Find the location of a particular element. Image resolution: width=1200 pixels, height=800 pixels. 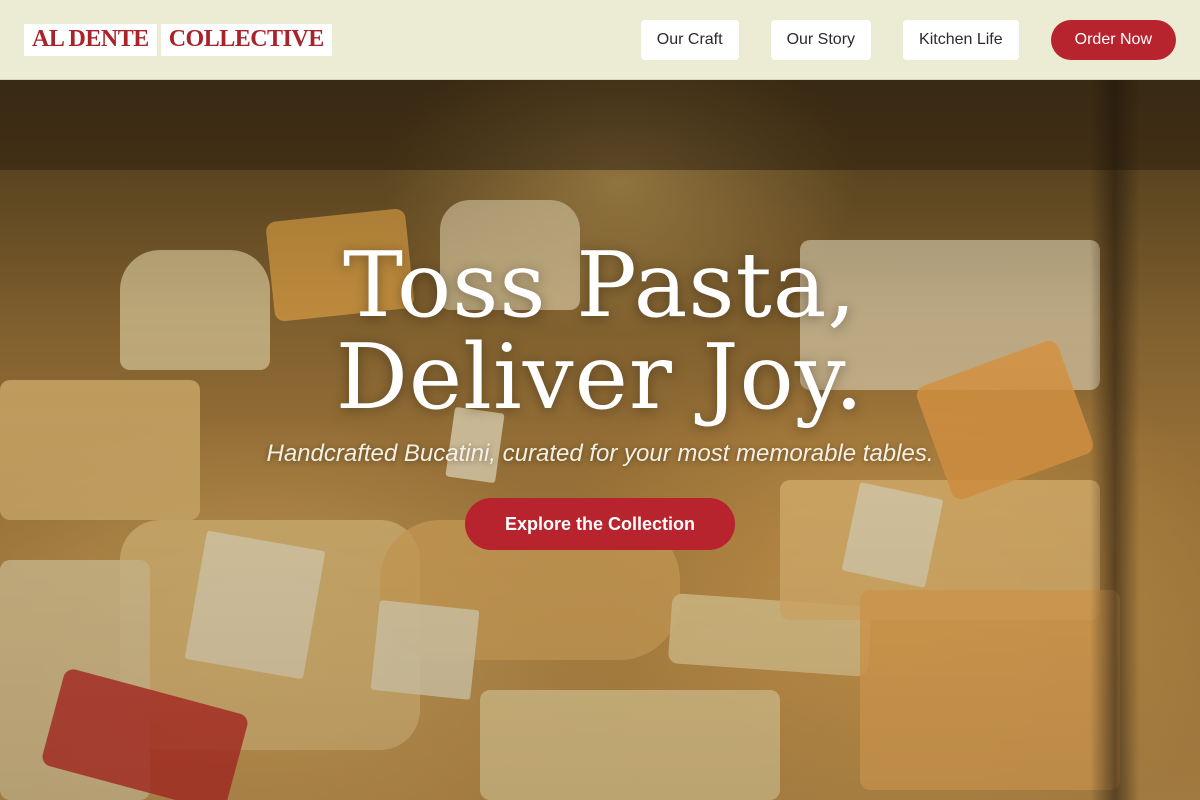

brand-logo: AL DENTE COLLECTIVE is located at coordinates (178, 39).